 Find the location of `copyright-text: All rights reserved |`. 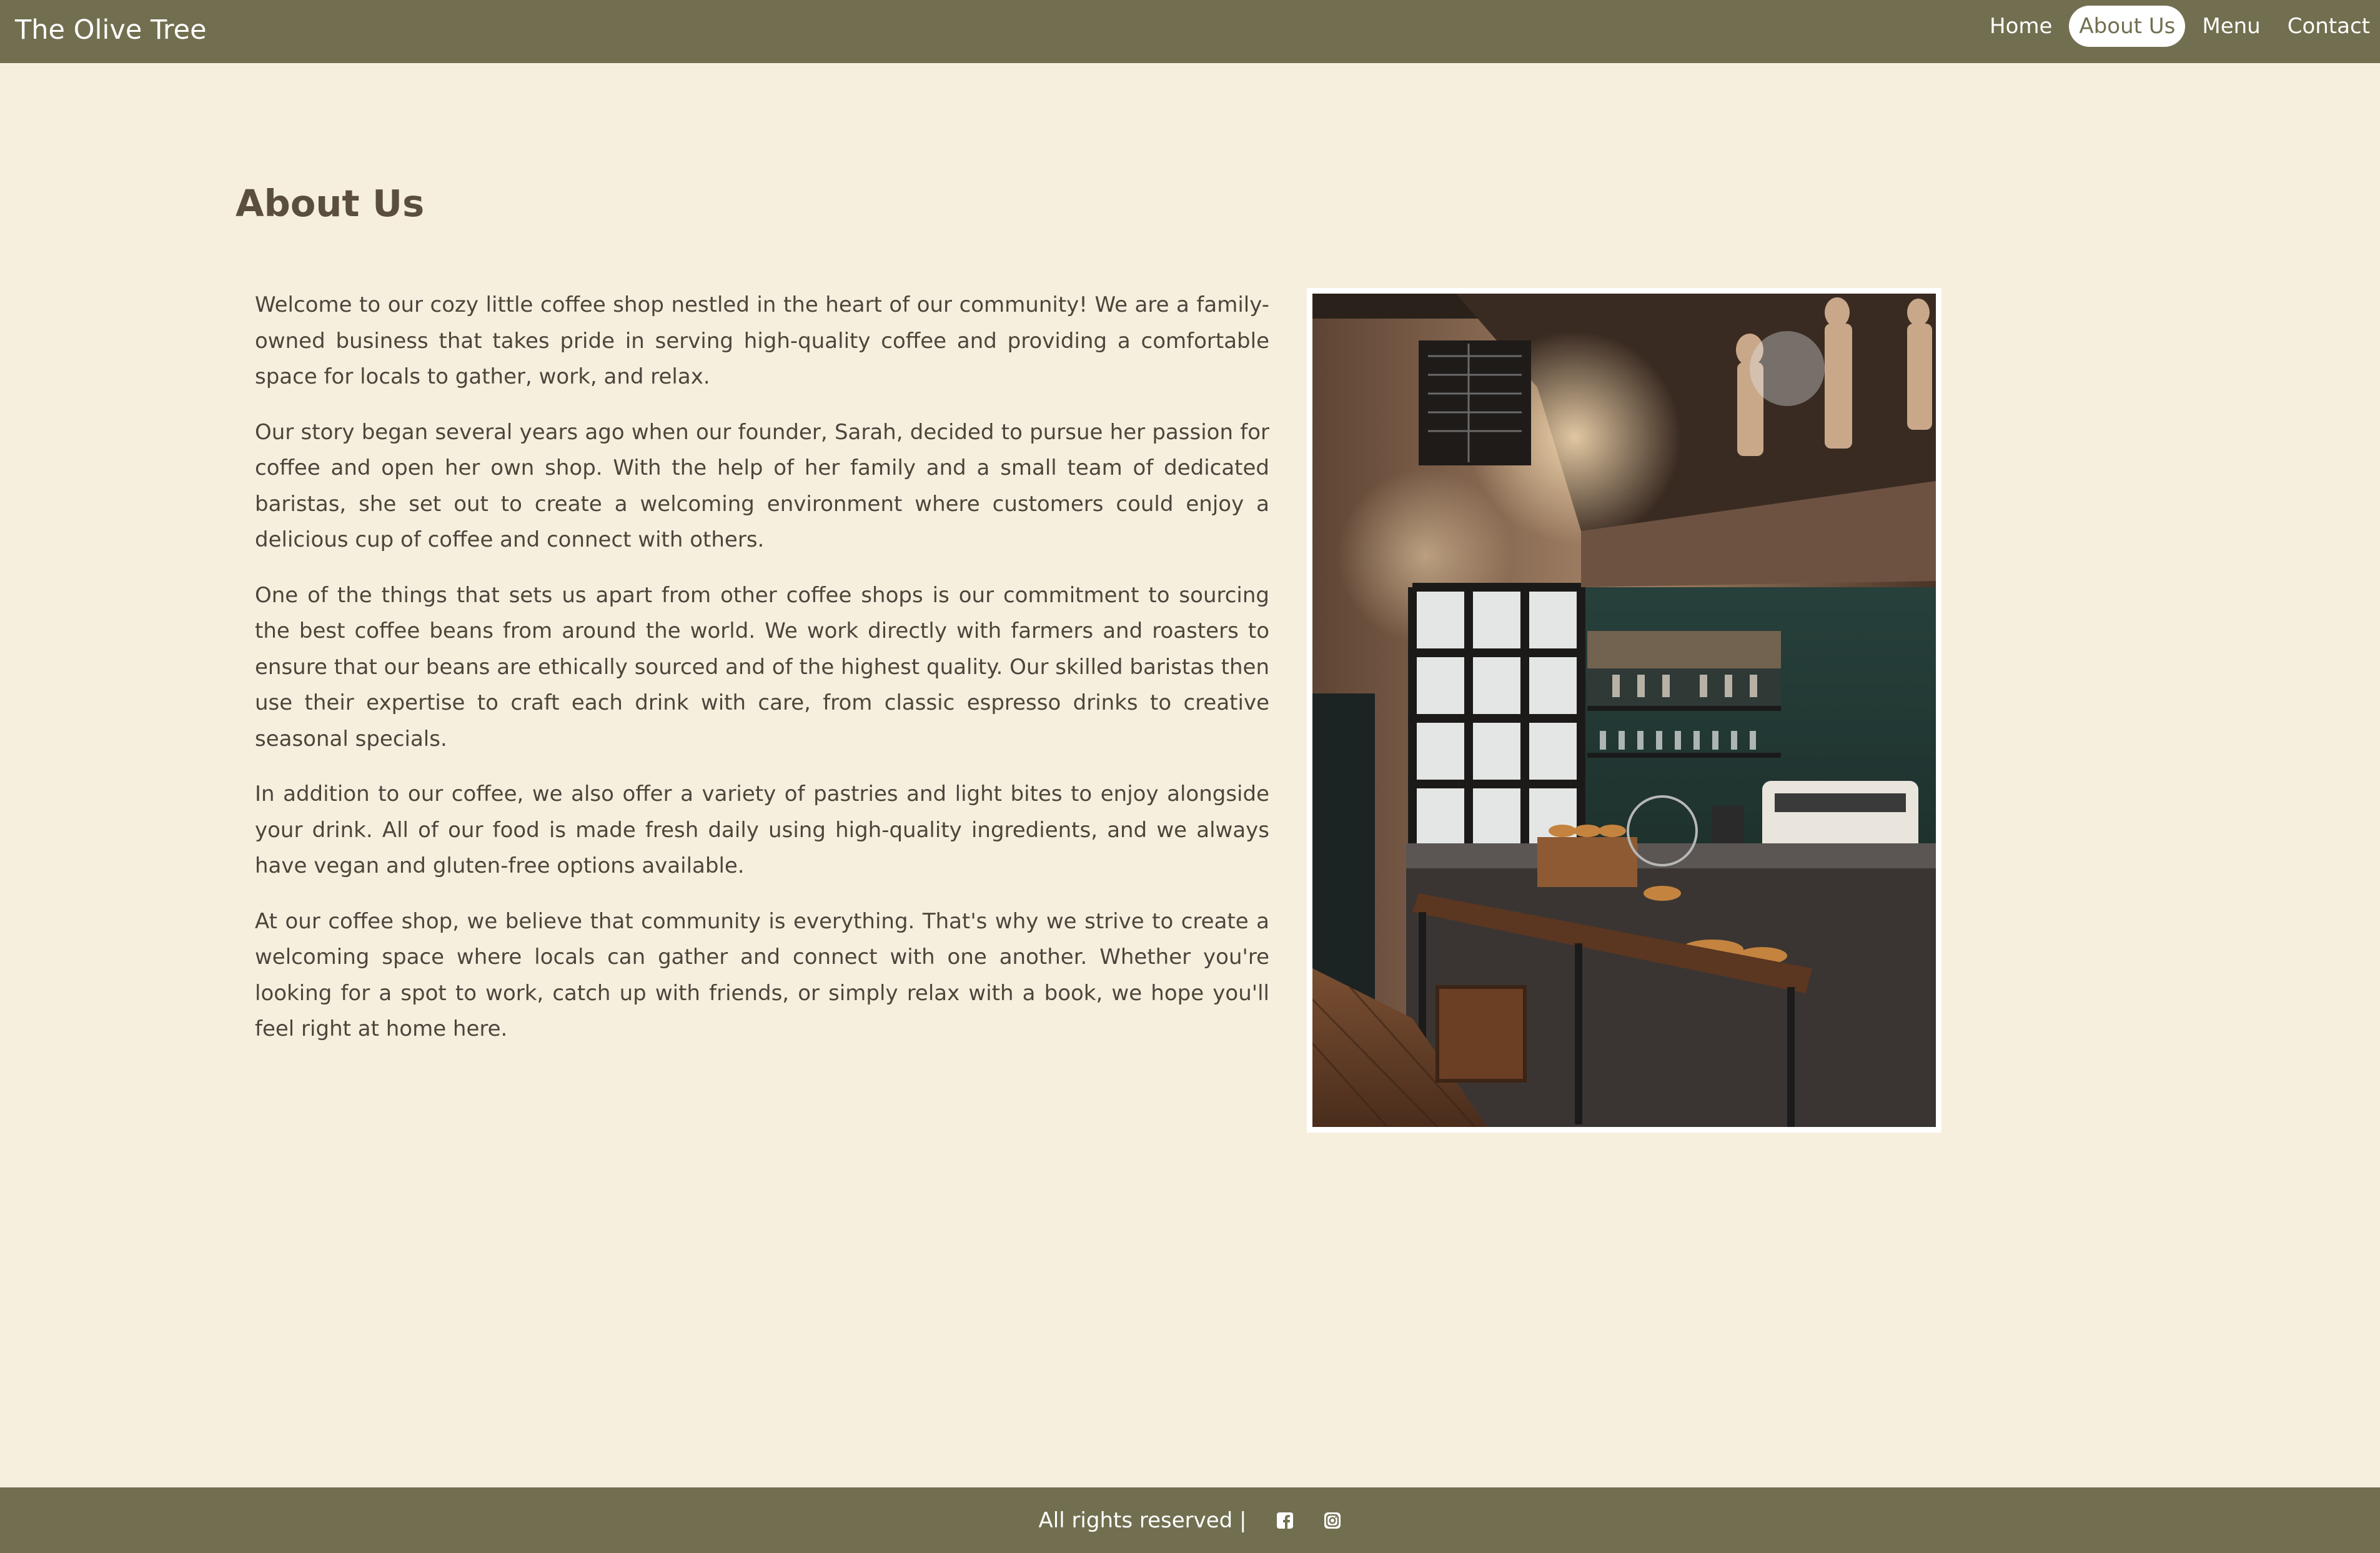

copyright-text: All rights reserved | is located at coordinates (1142, 1520).